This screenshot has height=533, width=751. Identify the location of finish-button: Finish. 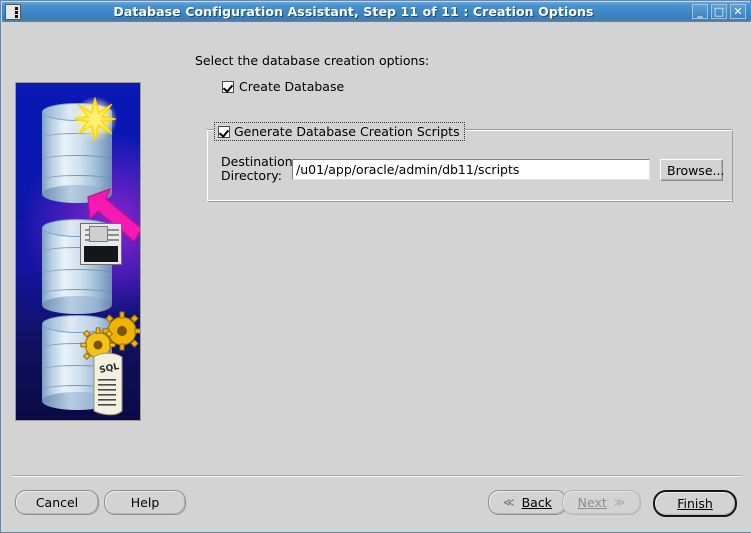
(695, 503).